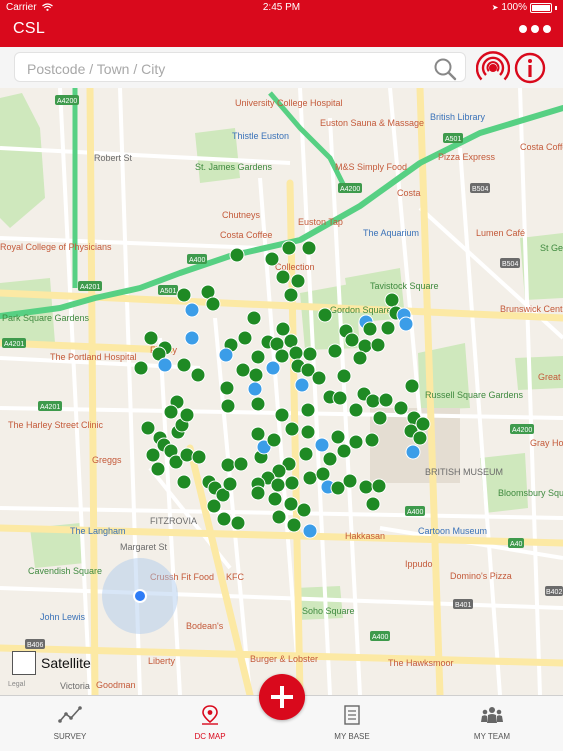 The height and width of the screenshot is (751, 563). Describe the element at coordinates (210, 723) in the screenshot. I see `tab-dc-map: DC MAP` at that location.